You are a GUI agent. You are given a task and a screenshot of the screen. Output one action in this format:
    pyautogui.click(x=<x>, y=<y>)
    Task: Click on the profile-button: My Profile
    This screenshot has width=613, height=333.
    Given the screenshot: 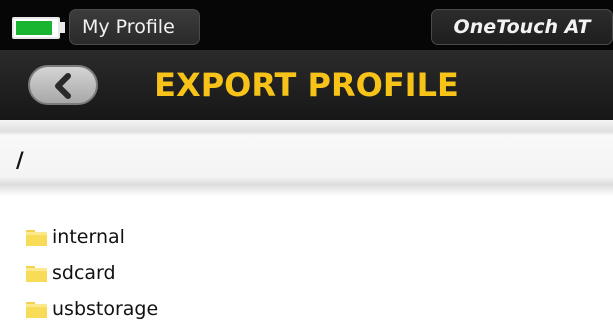 What is the action you would take?
    pyautogui.click(x=134, y=27)
    